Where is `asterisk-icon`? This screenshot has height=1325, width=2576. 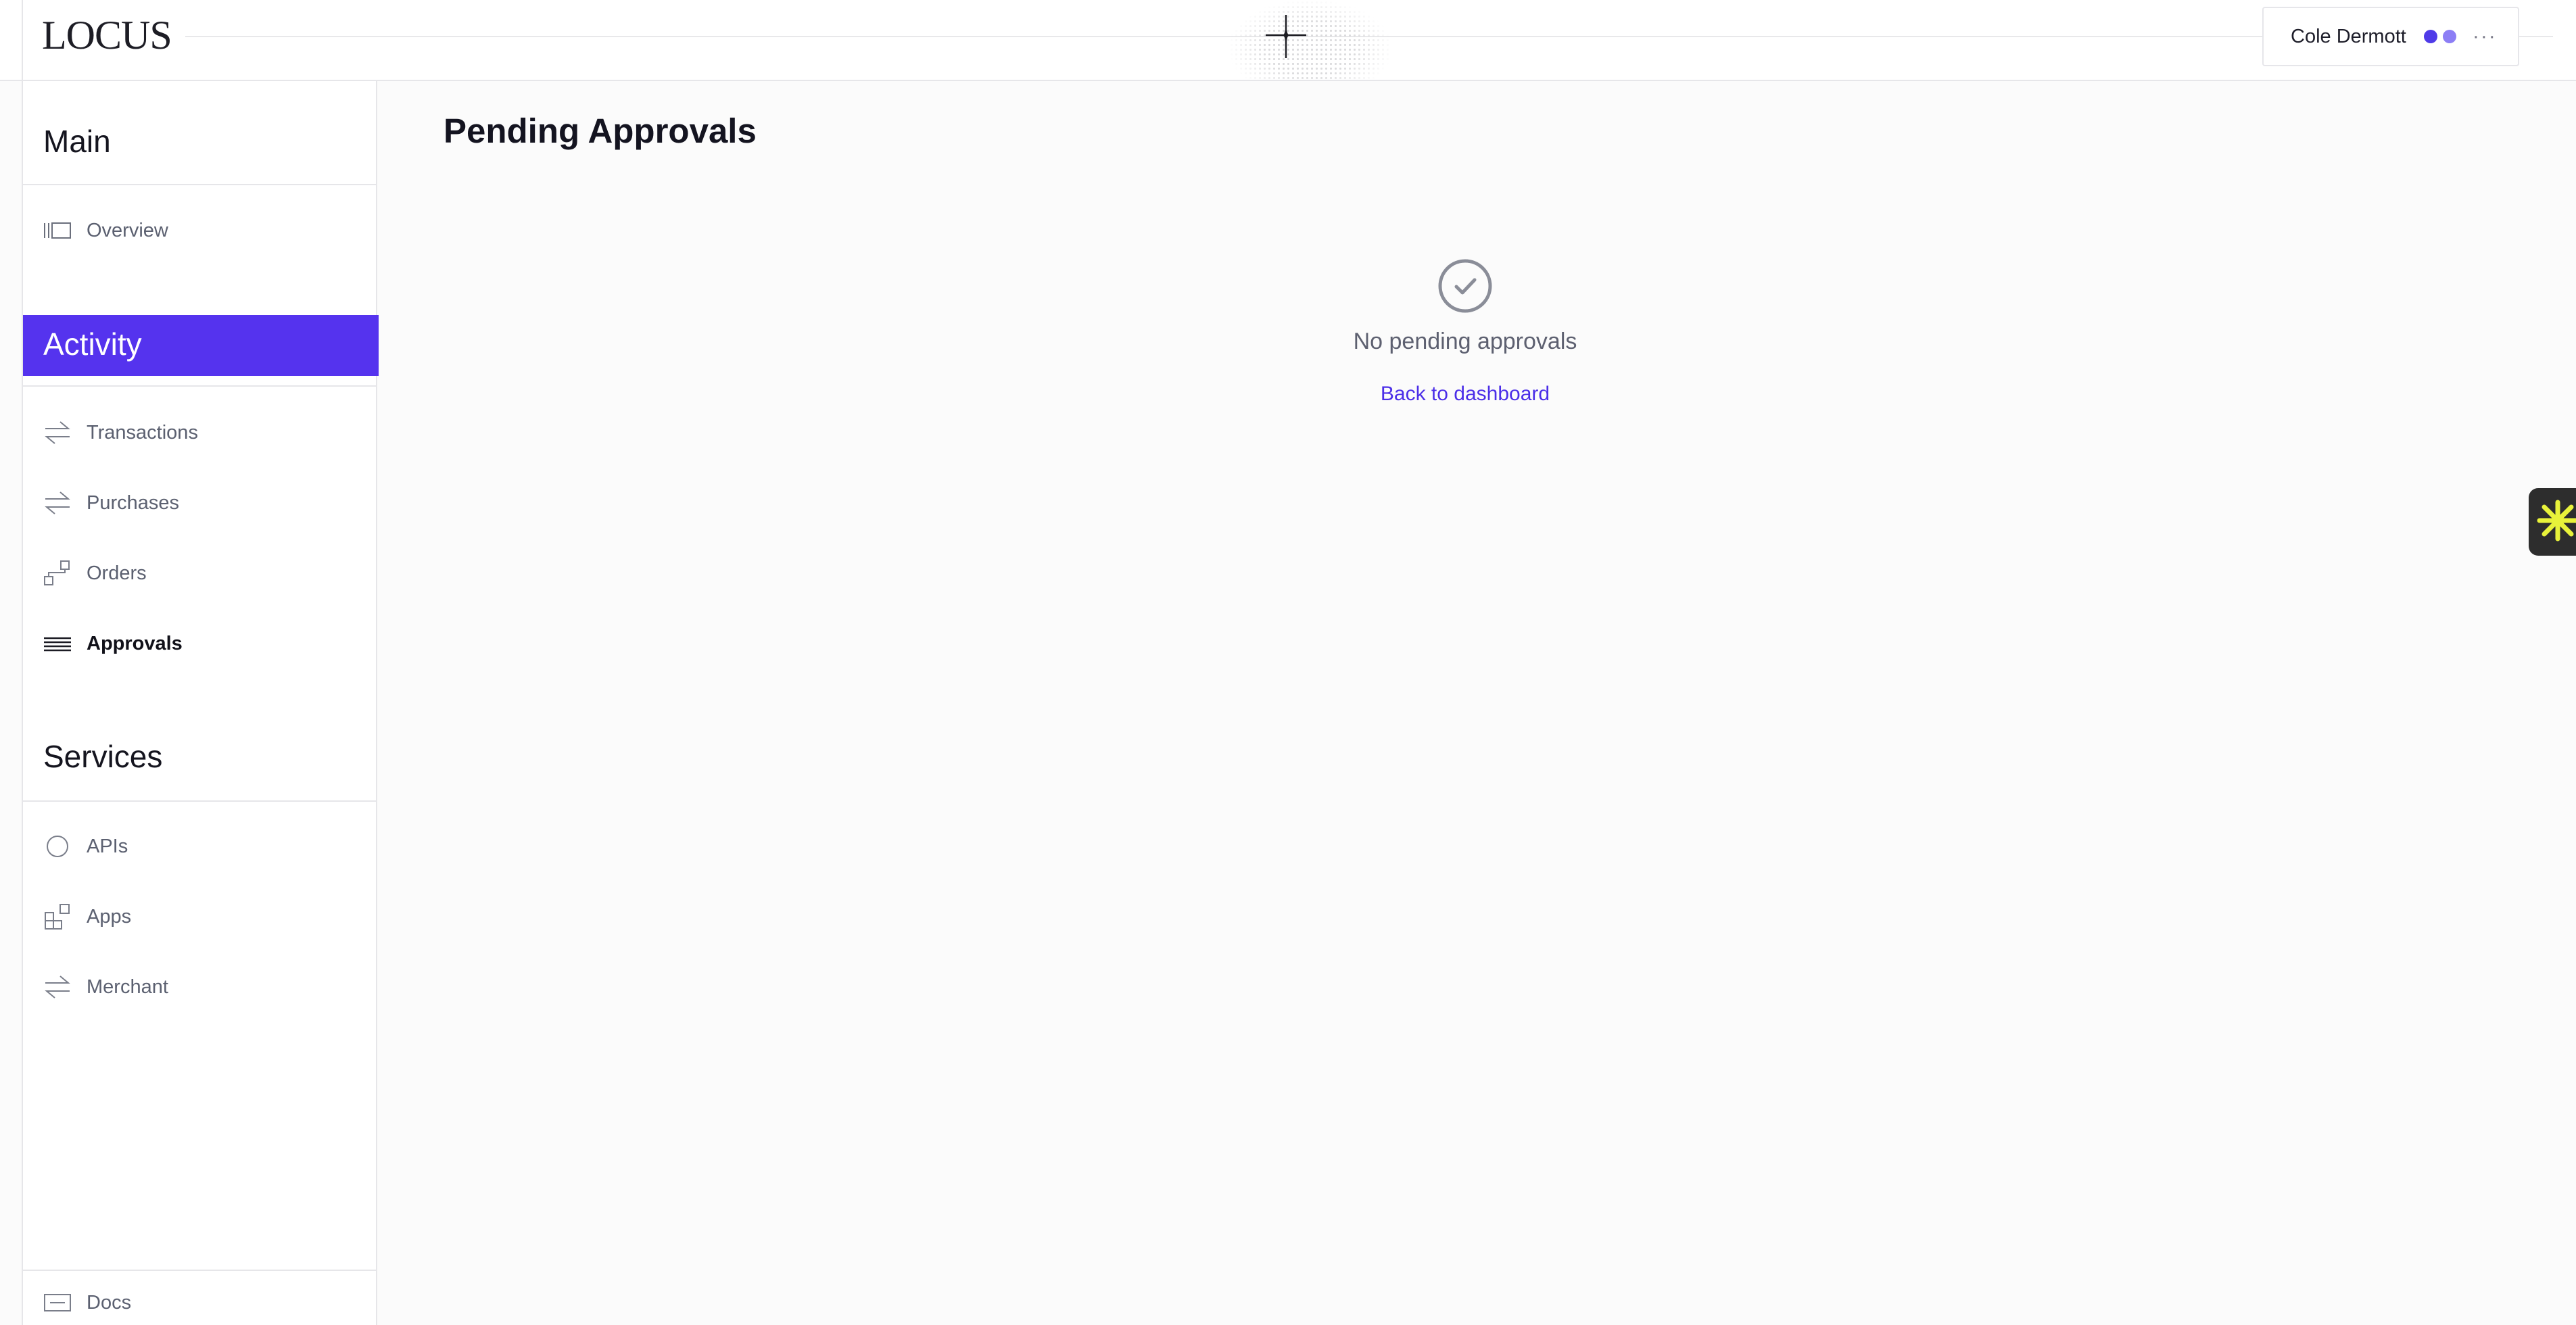 asterisk-icon is located at coordinates (2556, 522).